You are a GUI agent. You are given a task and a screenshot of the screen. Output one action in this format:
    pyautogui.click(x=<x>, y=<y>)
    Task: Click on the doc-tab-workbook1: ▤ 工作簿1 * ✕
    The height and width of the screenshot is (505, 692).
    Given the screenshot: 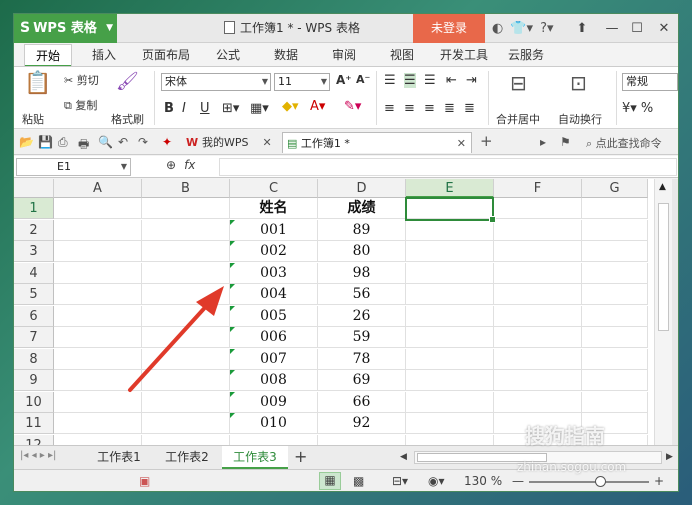 What is the action you would take?
    pyautogui.click(x=377, y=142)
    